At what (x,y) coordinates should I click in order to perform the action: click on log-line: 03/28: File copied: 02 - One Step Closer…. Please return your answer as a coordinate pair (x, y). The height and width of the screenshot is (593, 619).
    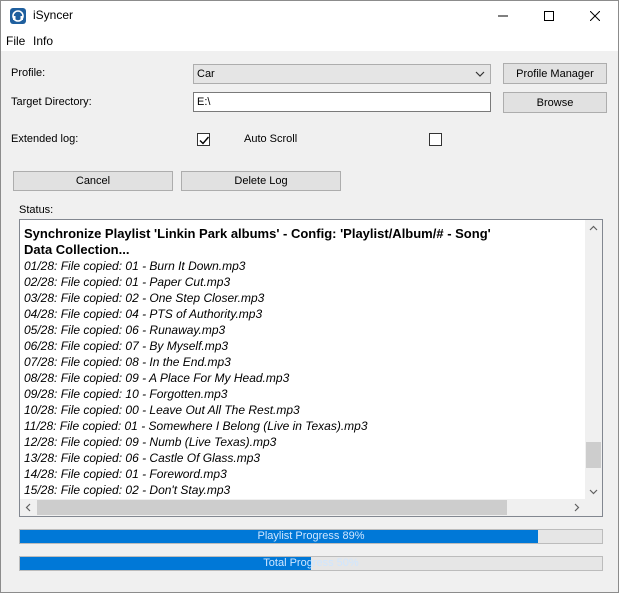
    Looking at the image, I should click on (144, 298).